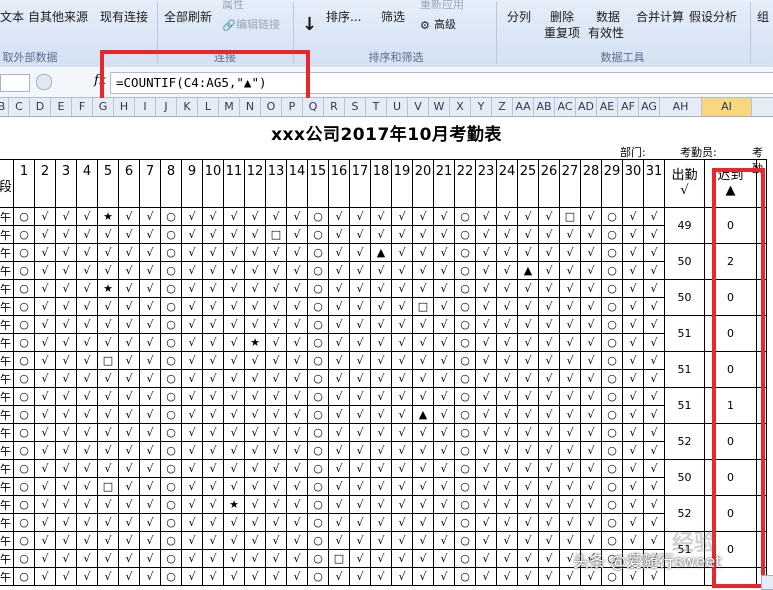 The width and height of the screenshot is (773, 590). Describe the element at coordinates (684, 441) in the screenshot. I see `attendance-count-cell: 52` at that location.